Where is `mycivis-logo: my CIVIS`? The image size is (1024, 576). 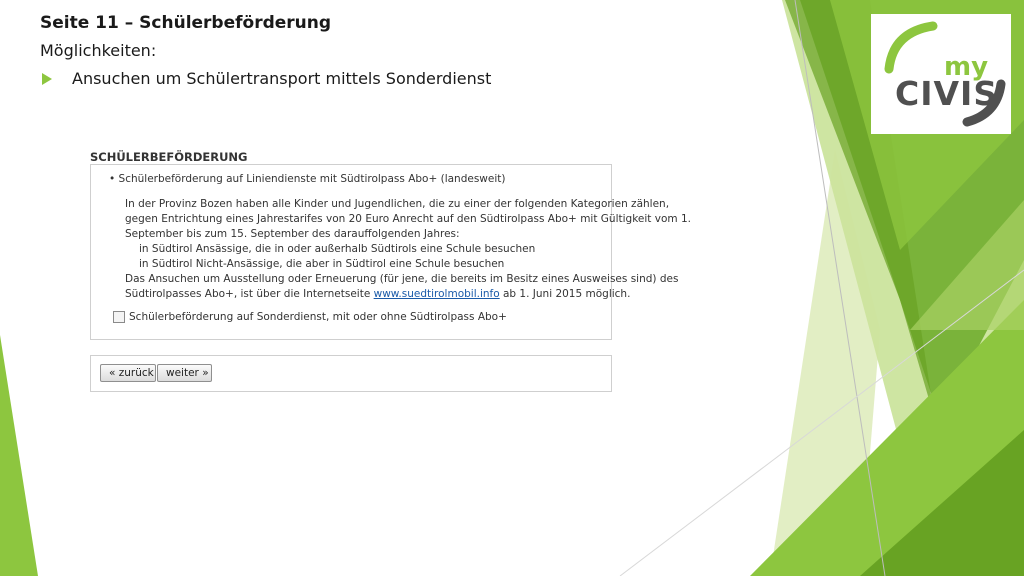 mycivis-logo: my CIVIS is located at coordinates (941, 74).